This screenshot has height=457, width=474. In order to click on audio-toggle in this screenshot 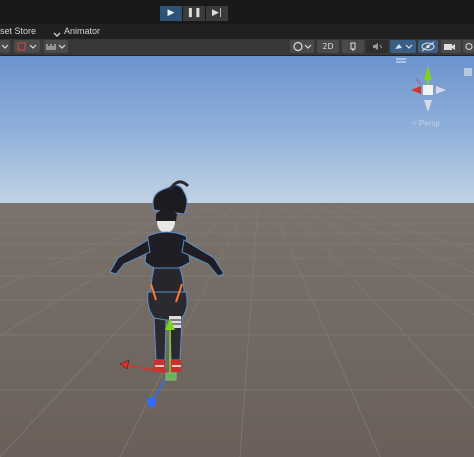, I will do `click(377, 46)`.